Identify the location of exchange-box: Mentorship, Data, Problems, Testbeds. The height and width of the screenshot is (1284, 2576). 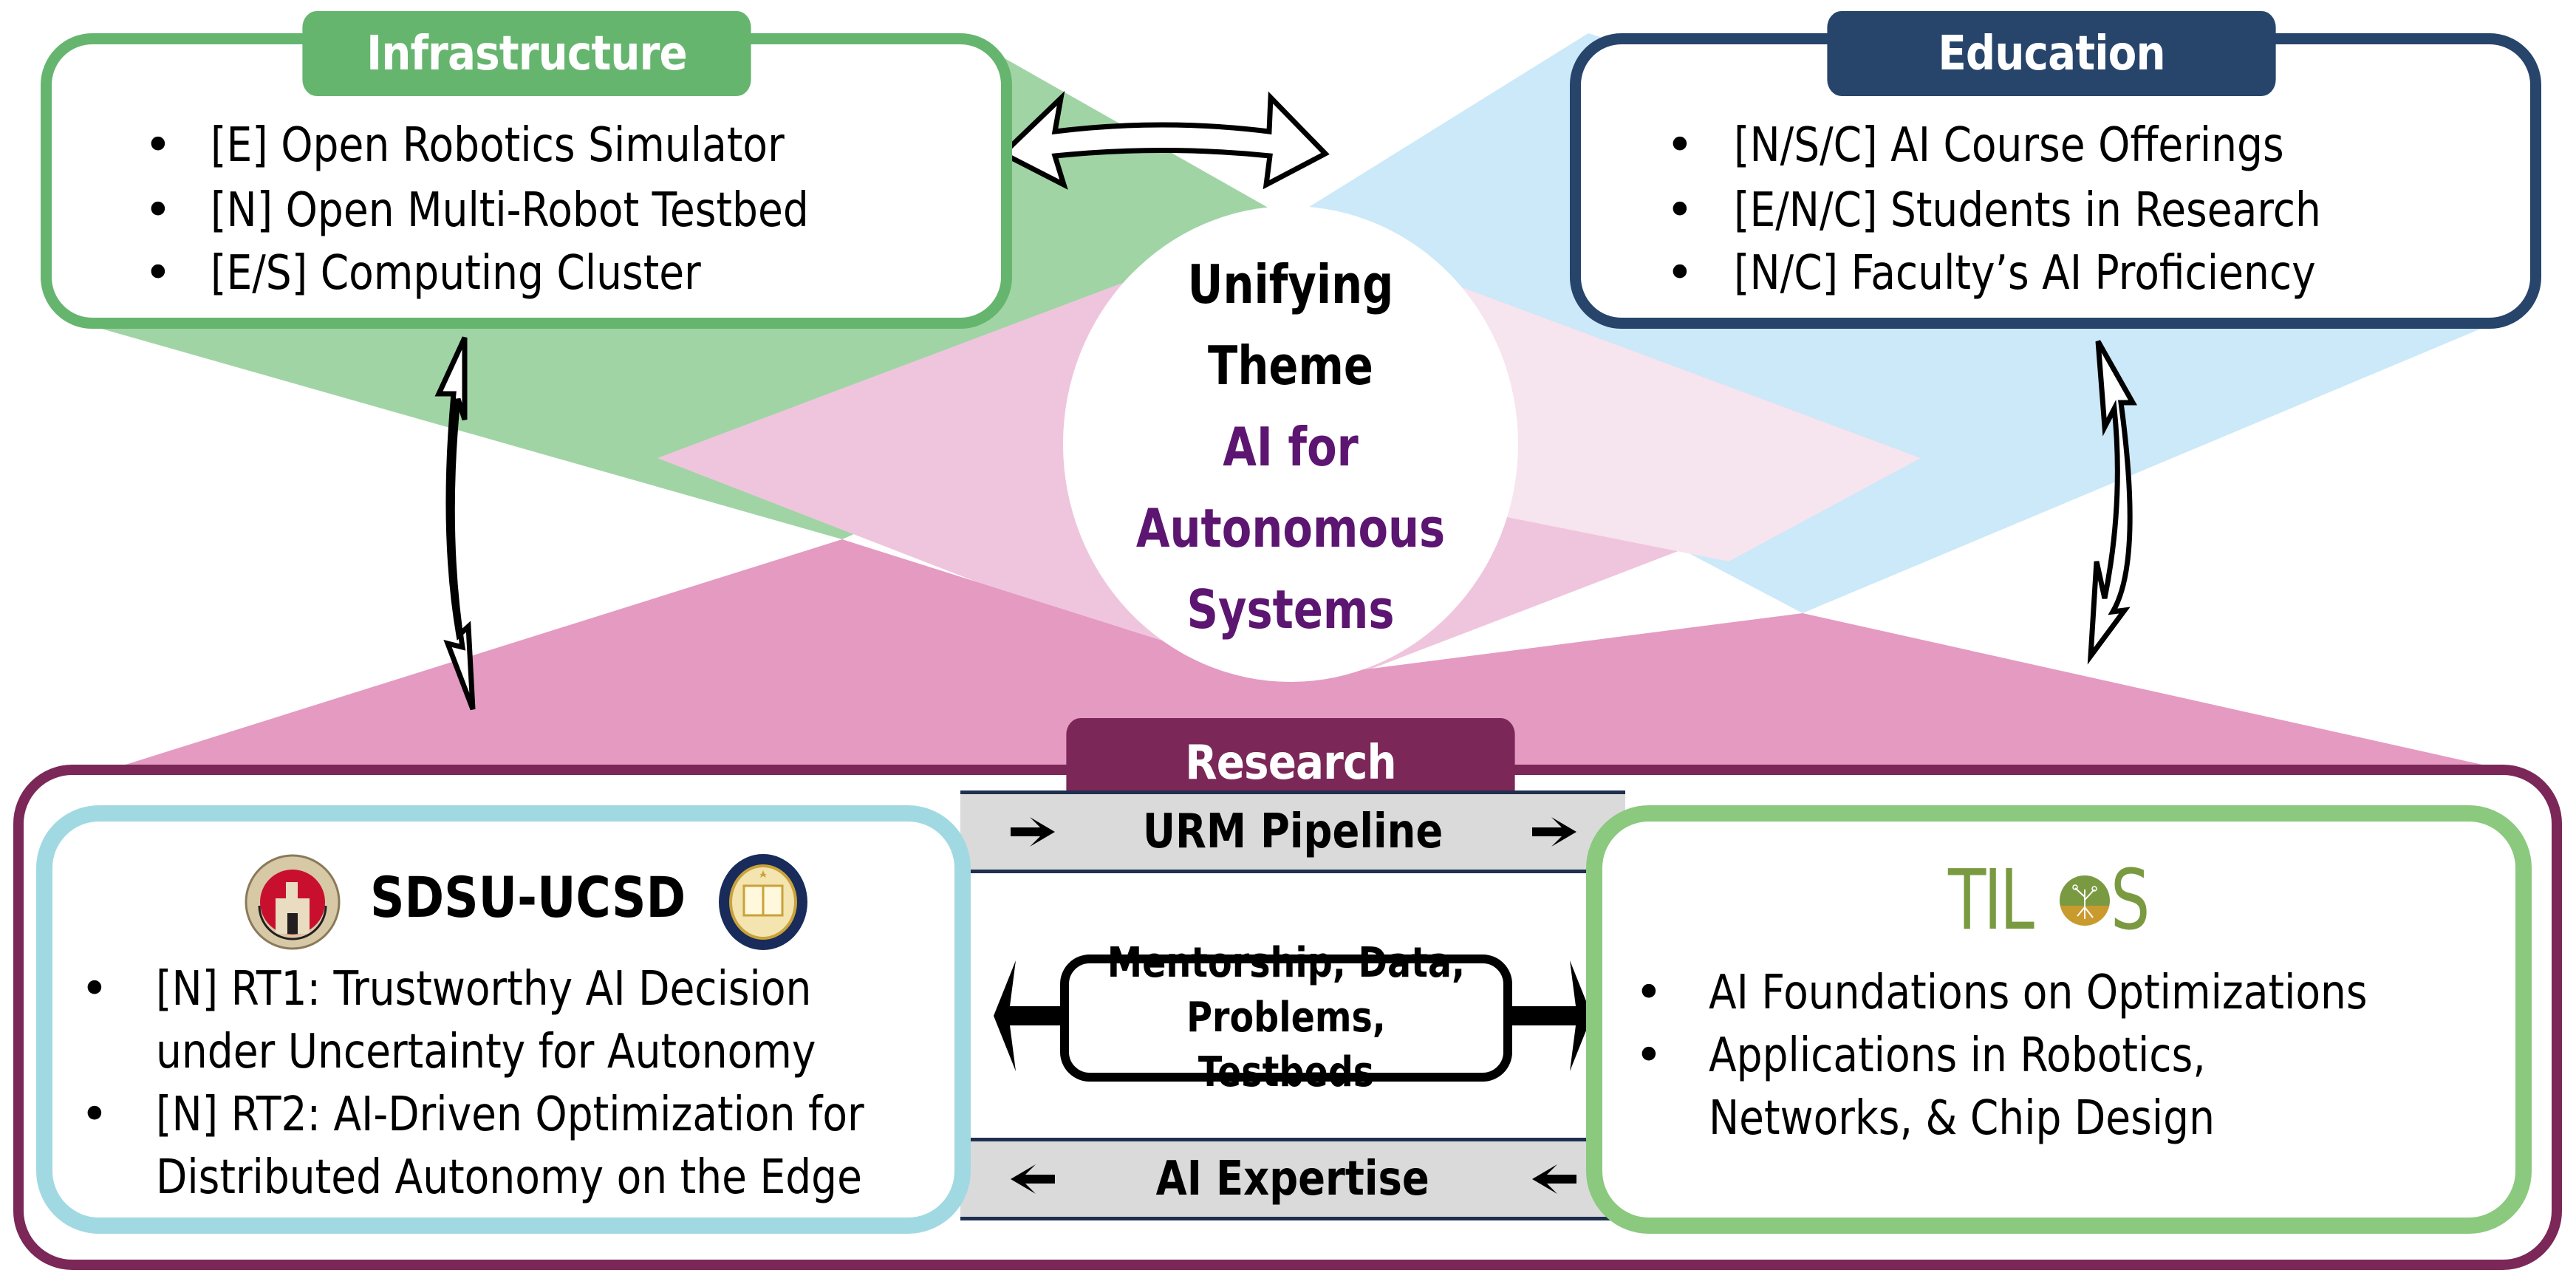
(1286, 1017).